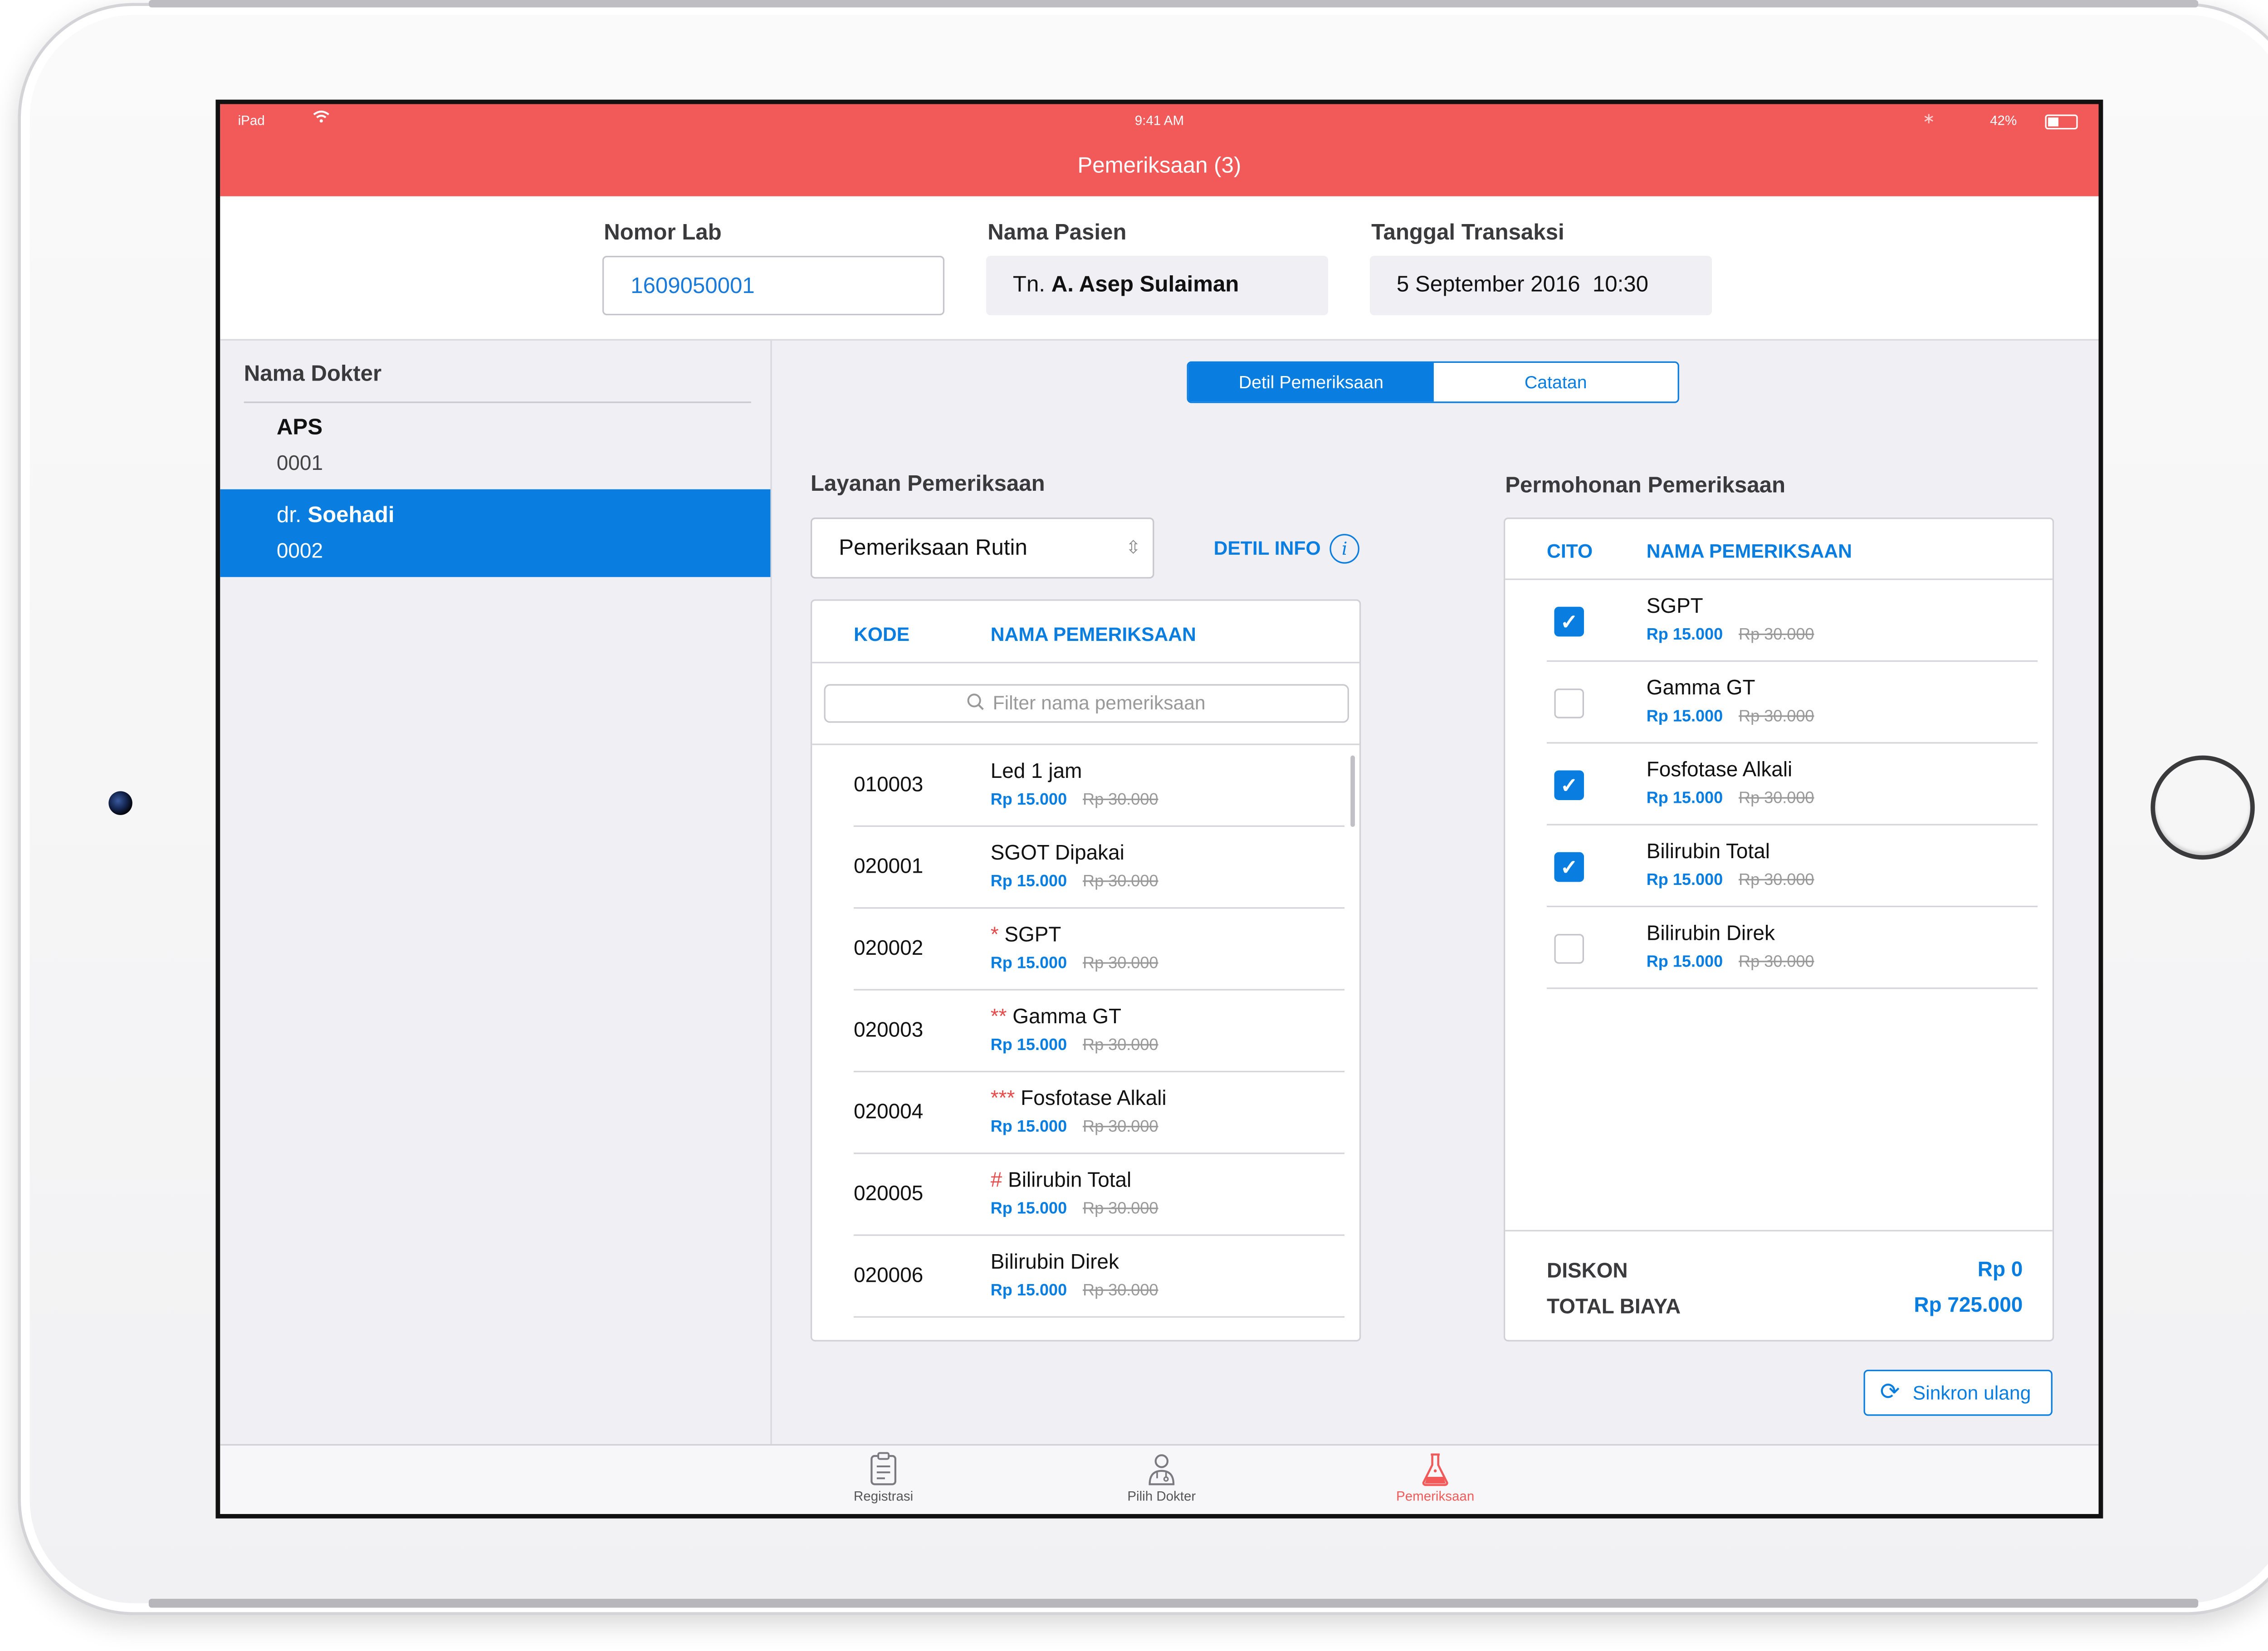 The height and width of the screenshot is (1651, 2268). I want to click on row-name-text: Gamma GT, so click(1067, 1016).